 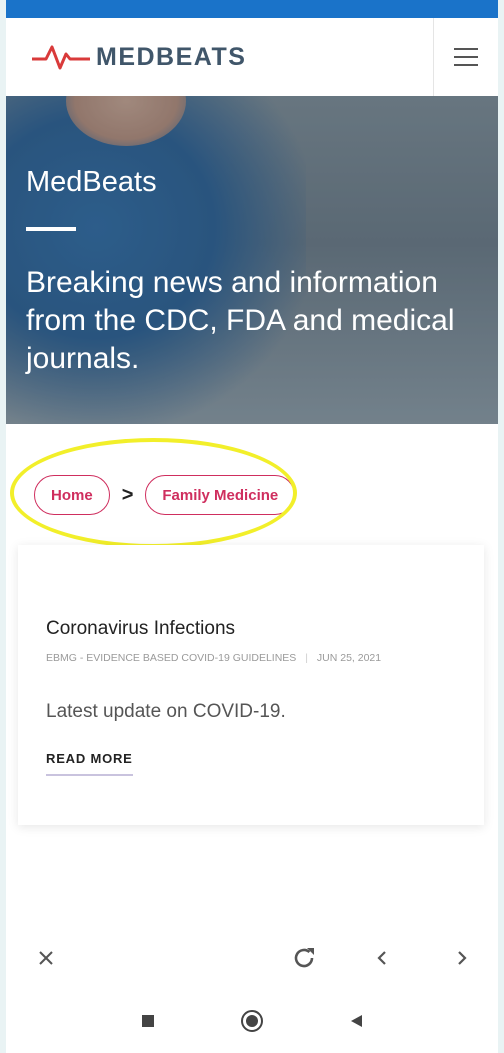 What do you see at coordinates (148, 1020) in the screenshot?
I see `recents-icon` at bounding box center [148, 1020].